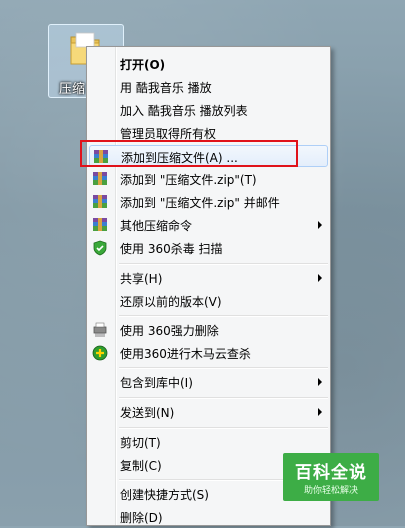 The image size is (405, 528). I want to click on menu-item-label: 剪切(T), so click(140, 443).